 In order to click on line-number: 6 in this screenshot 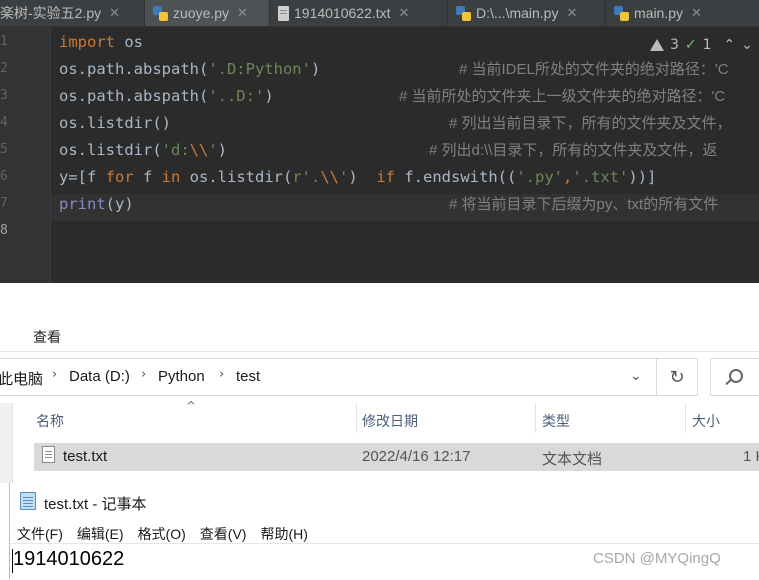, I will do `click(4, 176)`.